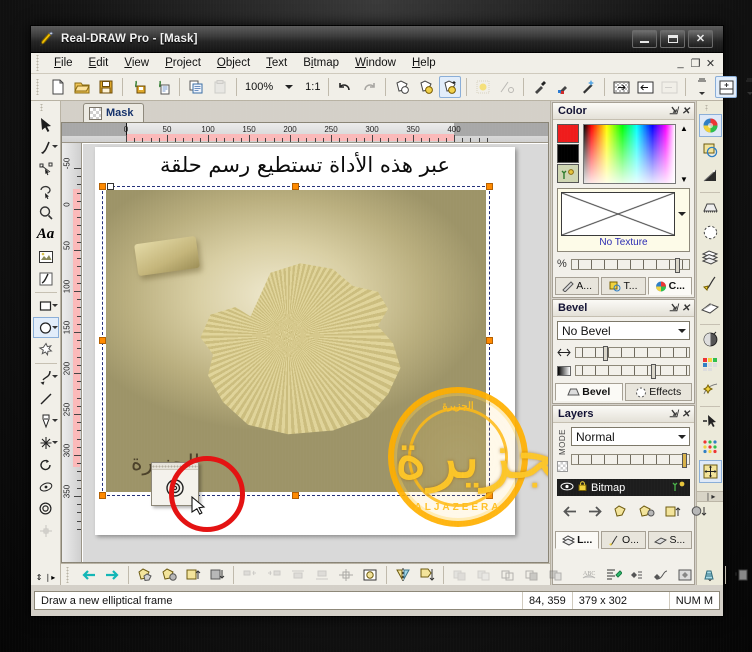  What do you see at coordinates (613, 575) in the screenshot?
I see `sort-objects-icon` at bounding box center [613, 575].